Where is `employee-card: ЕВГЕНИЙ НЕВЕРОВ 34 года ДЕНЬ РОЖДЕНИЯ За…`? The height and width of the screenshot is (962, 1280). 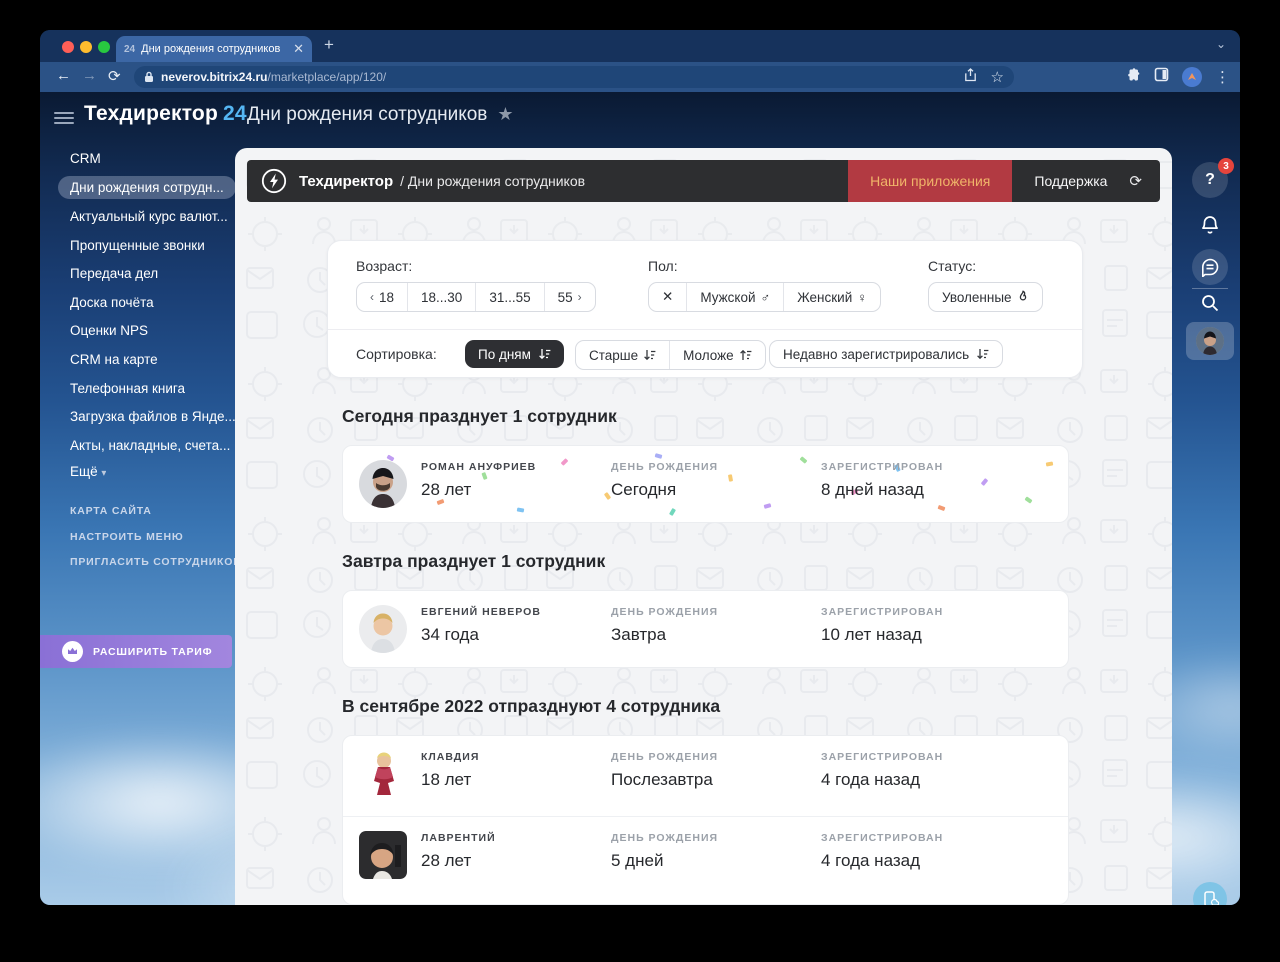
employee-card: ЕВГЕНИЙ НЕВЕРОВ 34 года ДЕНЬ РОЖДЕНИЯ За… is located at coordinates (705, 629).